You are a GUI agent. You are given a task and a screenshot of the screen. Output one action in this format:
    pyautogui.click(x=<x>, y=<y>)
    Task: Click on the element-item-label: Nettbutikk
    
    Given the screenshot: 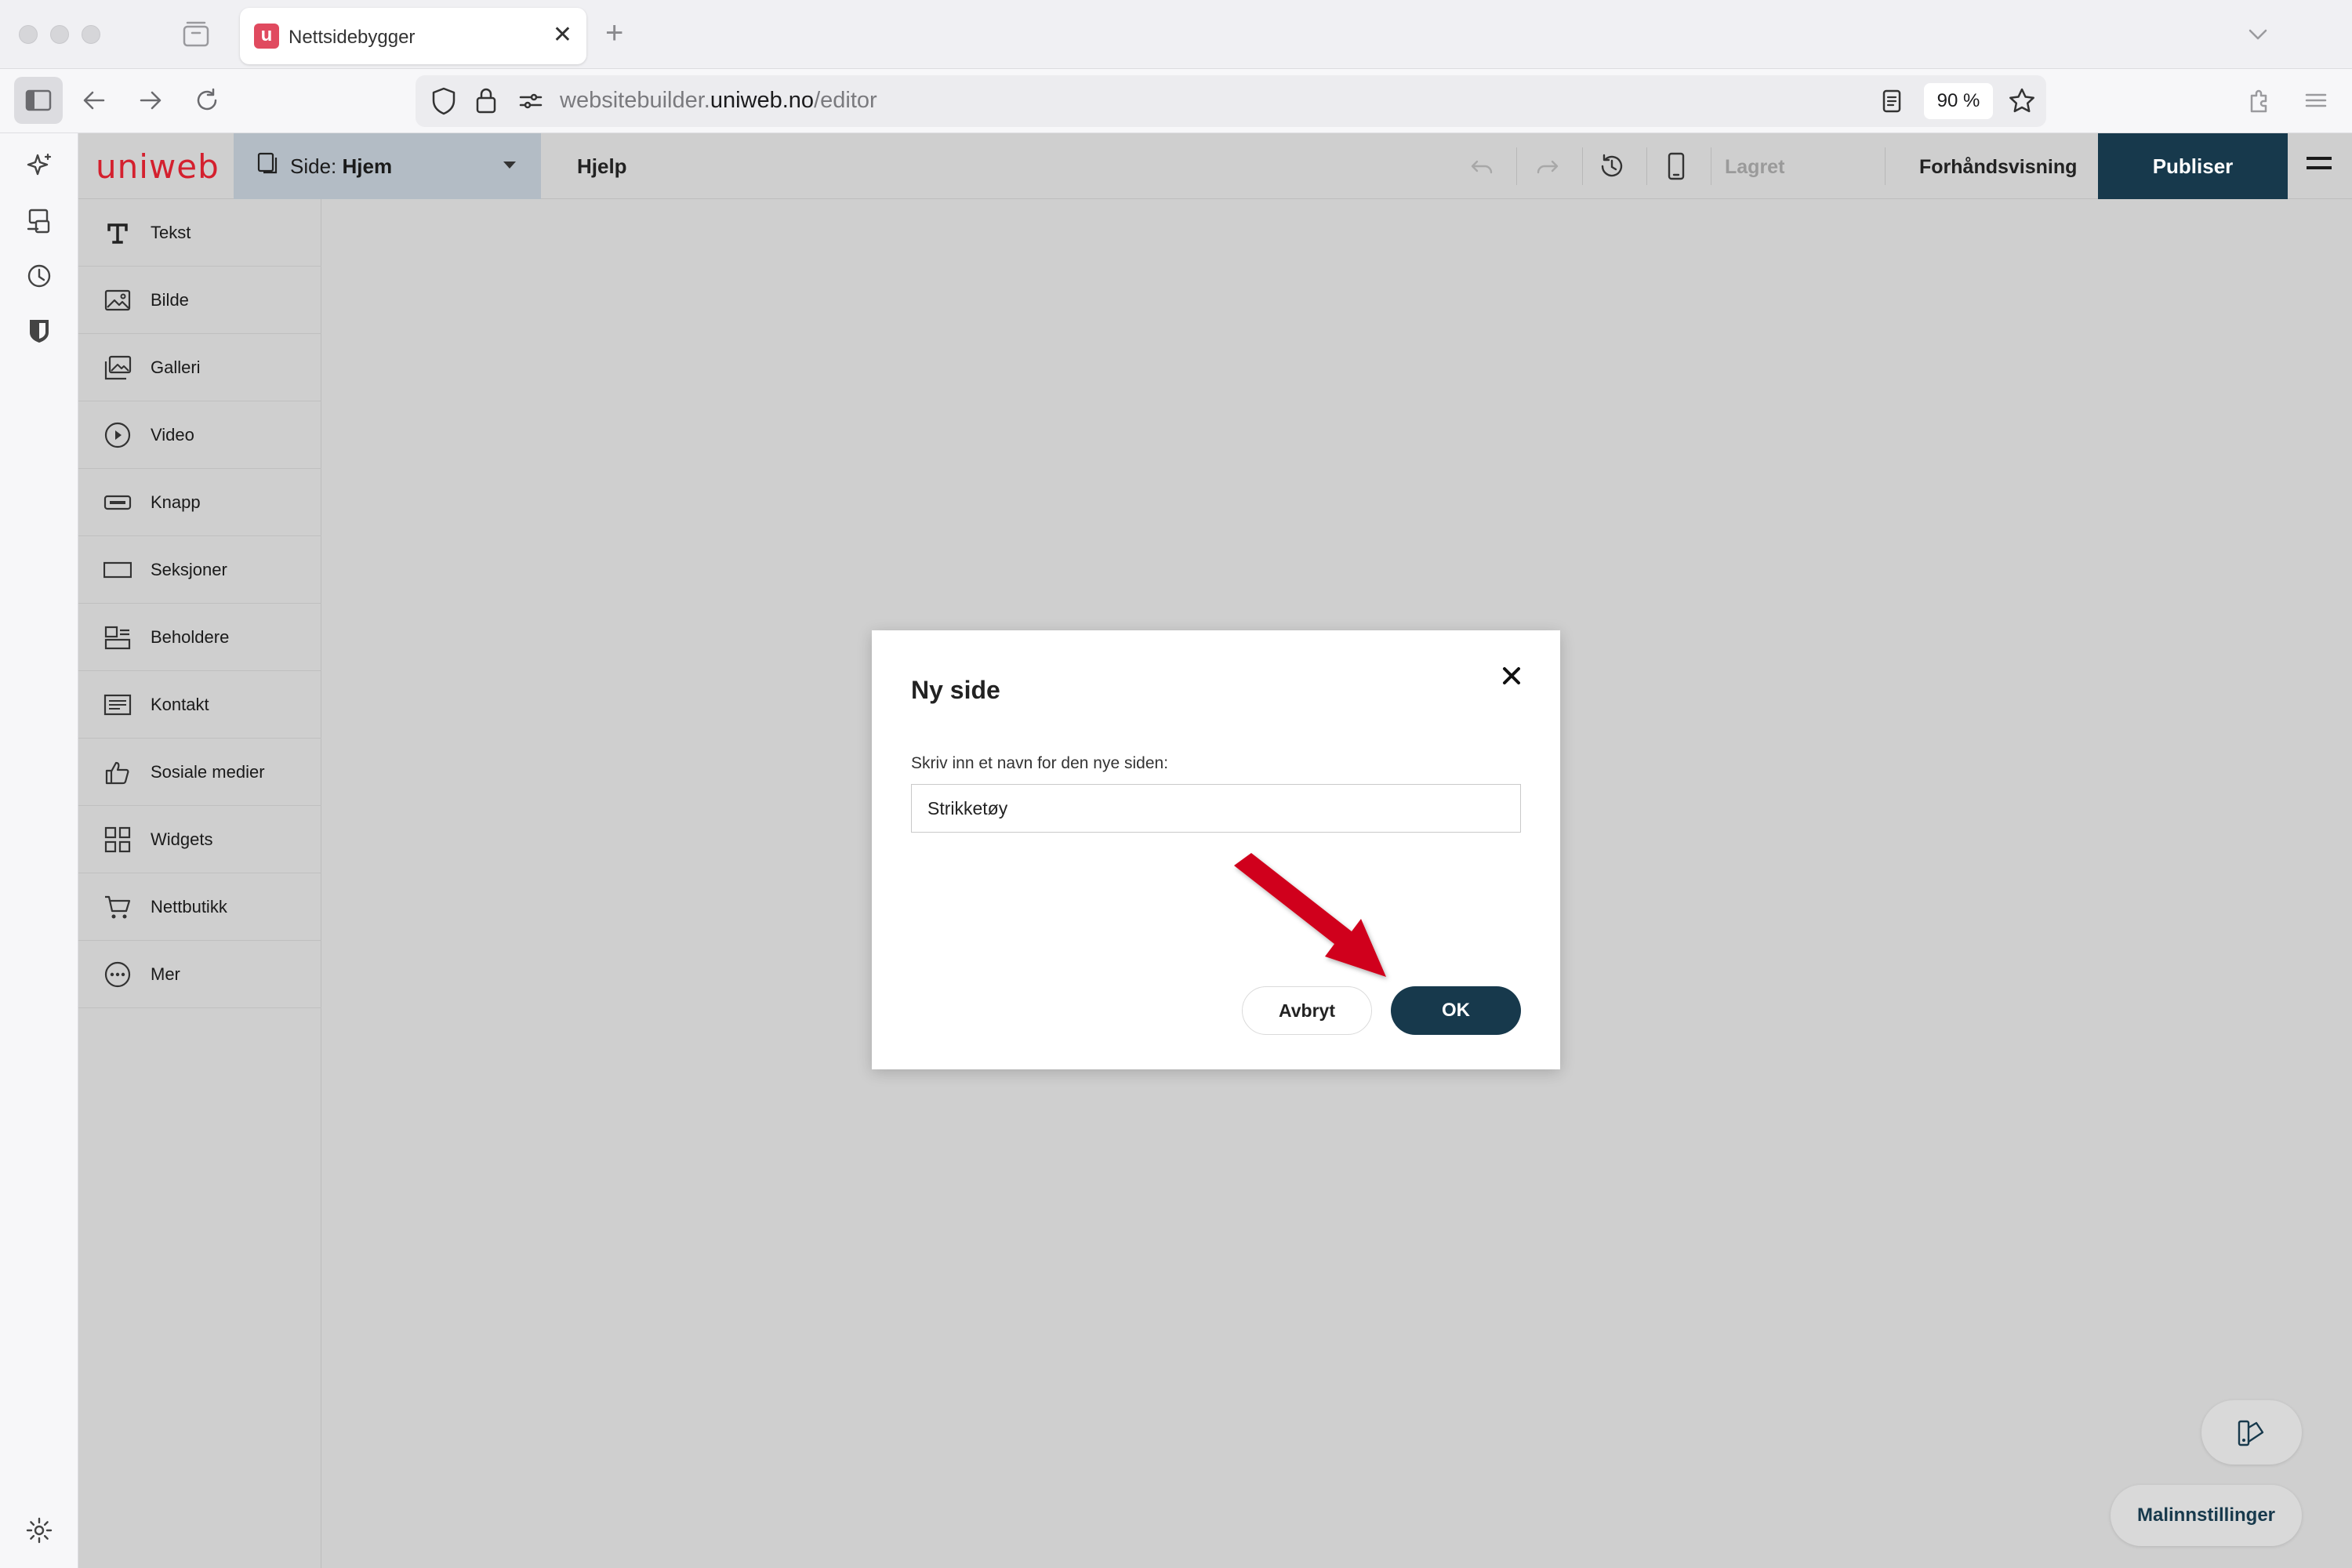 What is the action you would take?
    pyautogui.click(x=189, y=906)
    